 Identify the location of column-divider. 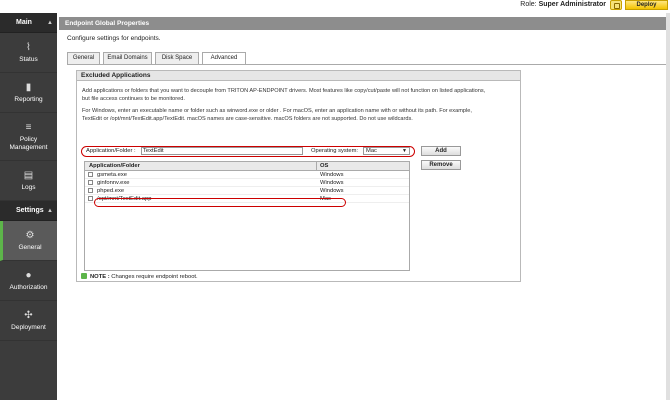
(316, 166).